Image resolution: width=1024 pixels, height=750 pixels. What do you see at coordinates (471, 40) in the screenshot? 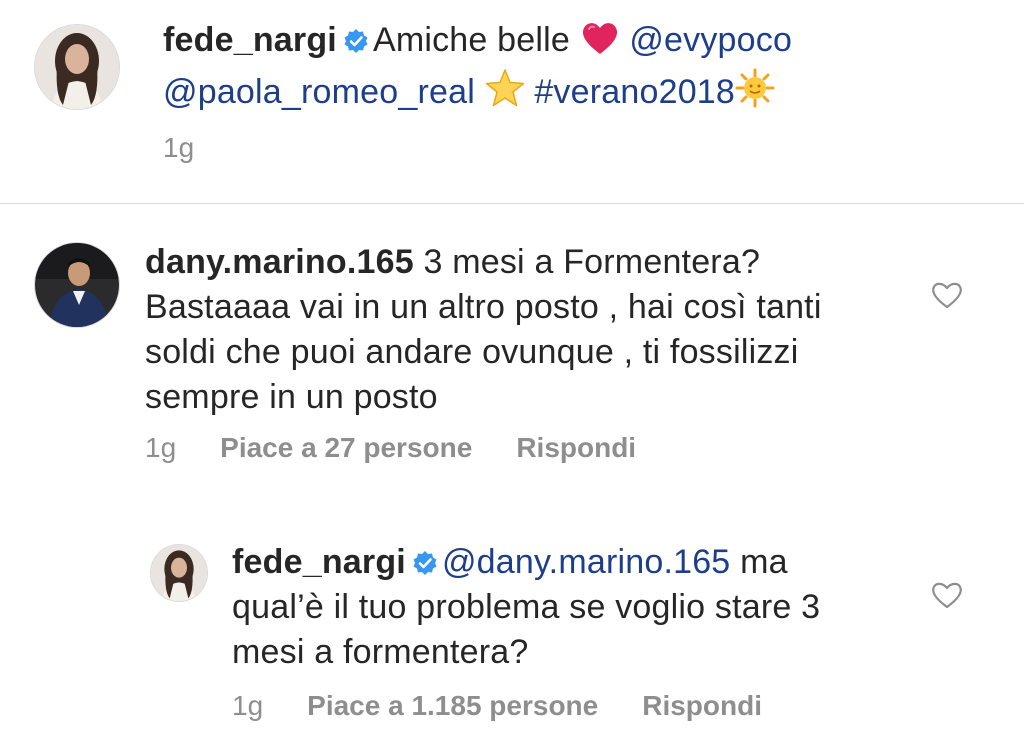
I see `caption-text-1: Amiche belle` at bounding box center [471, 40].